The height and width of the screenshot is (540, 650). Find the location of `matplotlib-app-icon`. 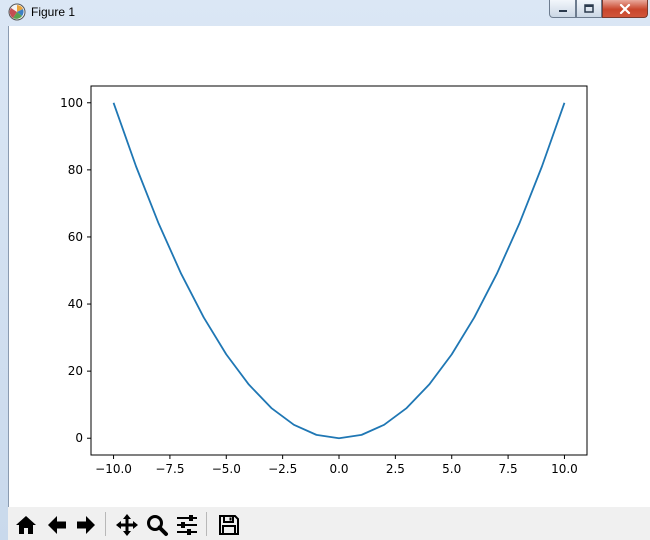

matplotlib-app-icon is located at coordinates (17, 12).